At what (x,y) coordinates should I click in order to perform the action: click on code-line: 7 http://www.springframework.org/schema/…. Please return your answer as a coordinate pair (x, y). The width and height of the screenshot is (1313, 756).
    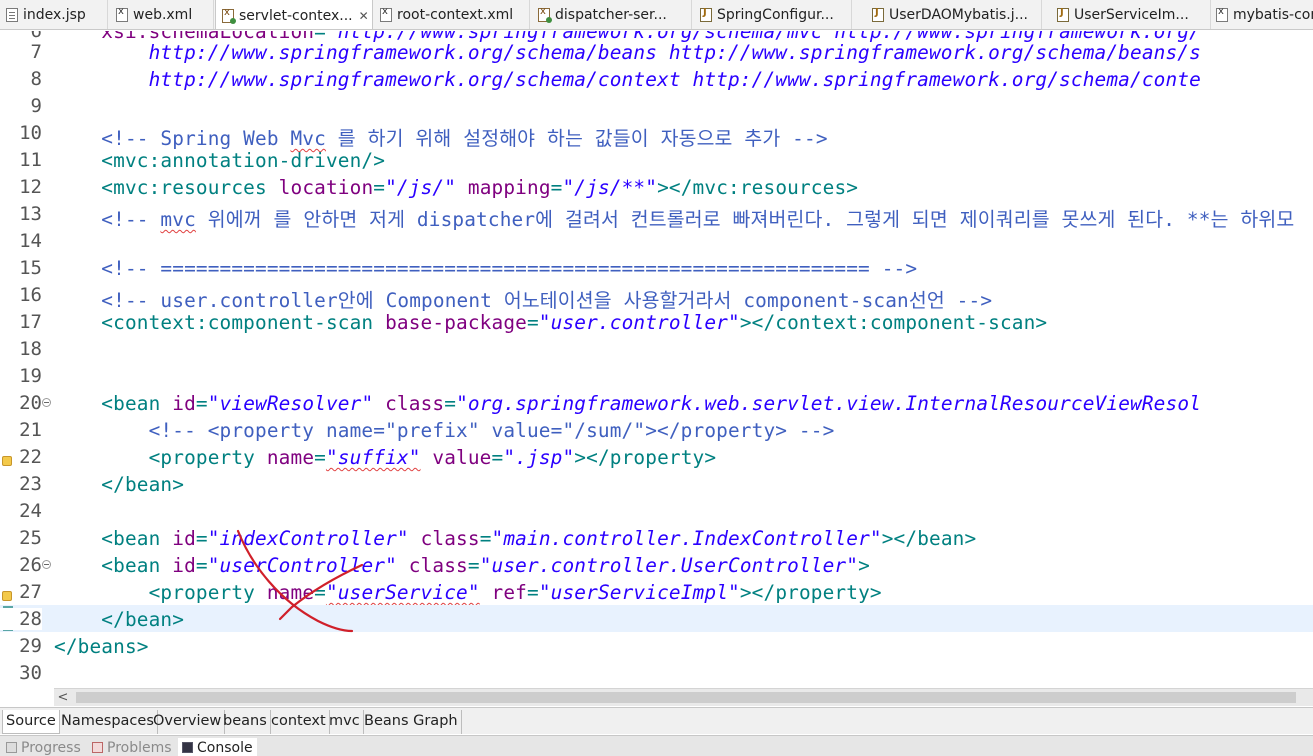
    Looking at the image, I should click on (656, 51).